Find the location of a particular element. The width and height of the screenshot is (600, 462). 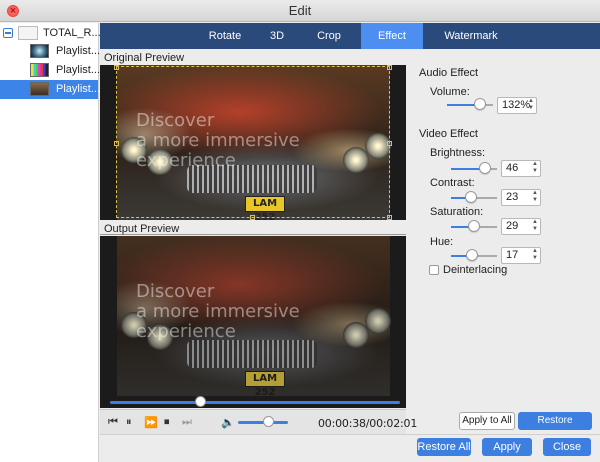

fast-forward-icon: ⏩ is located at coordinates (151, 422).